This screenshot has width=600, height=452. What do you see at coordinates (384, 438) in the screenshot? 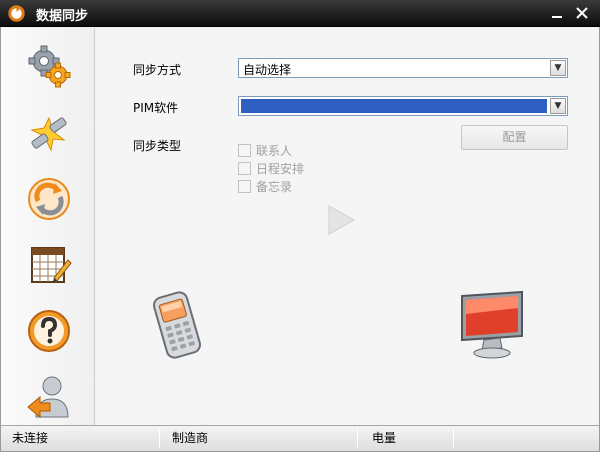
I see `status-battery: 电量` at bounding box center [384, 438].